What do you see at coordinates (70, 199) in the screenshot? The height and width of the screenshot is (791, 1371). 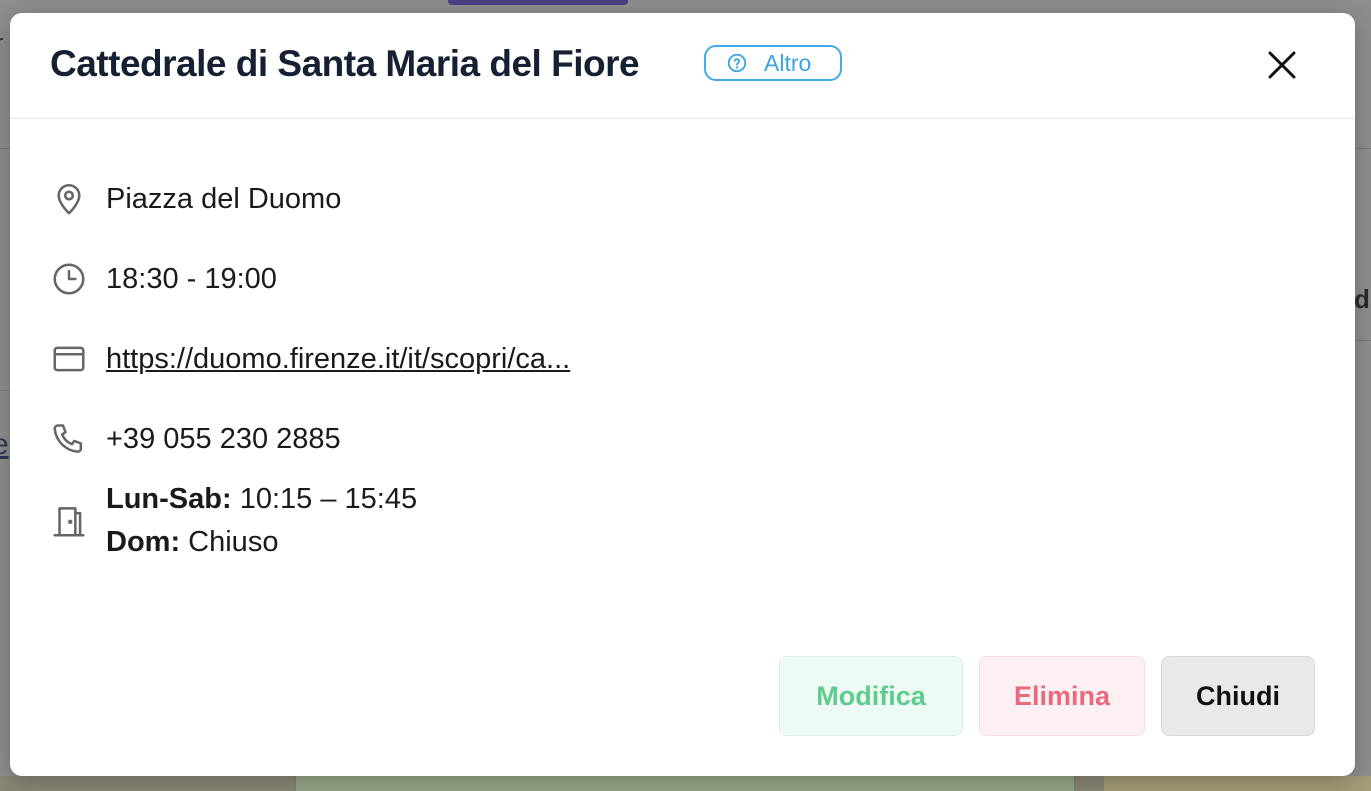 I see `map-pin-icon` at bounding box center [70, 199].